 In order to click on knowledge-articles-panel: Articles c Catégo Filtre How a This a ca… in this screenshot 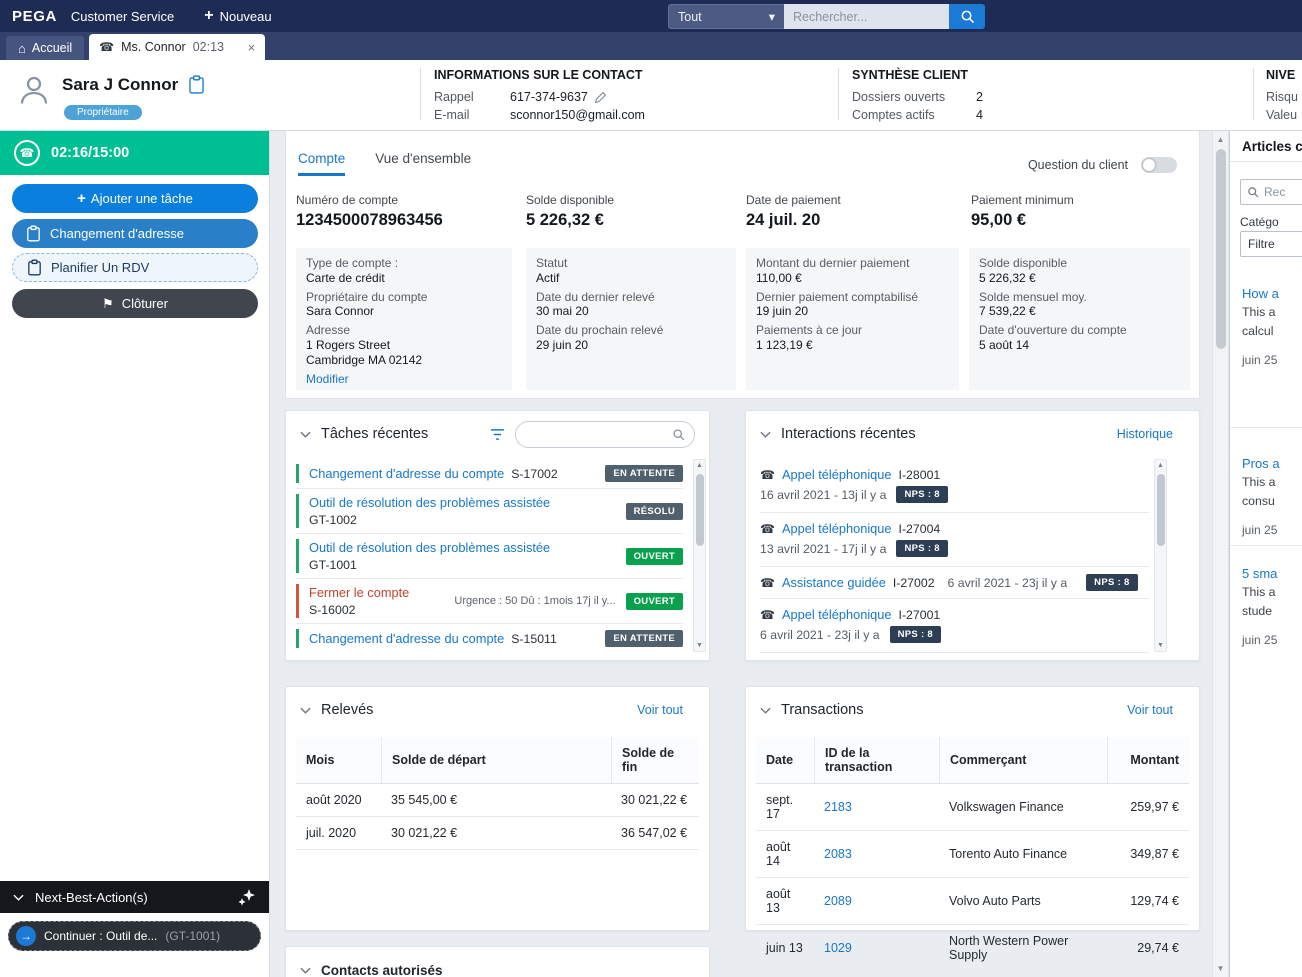, I will do `click(1265, 554)`.